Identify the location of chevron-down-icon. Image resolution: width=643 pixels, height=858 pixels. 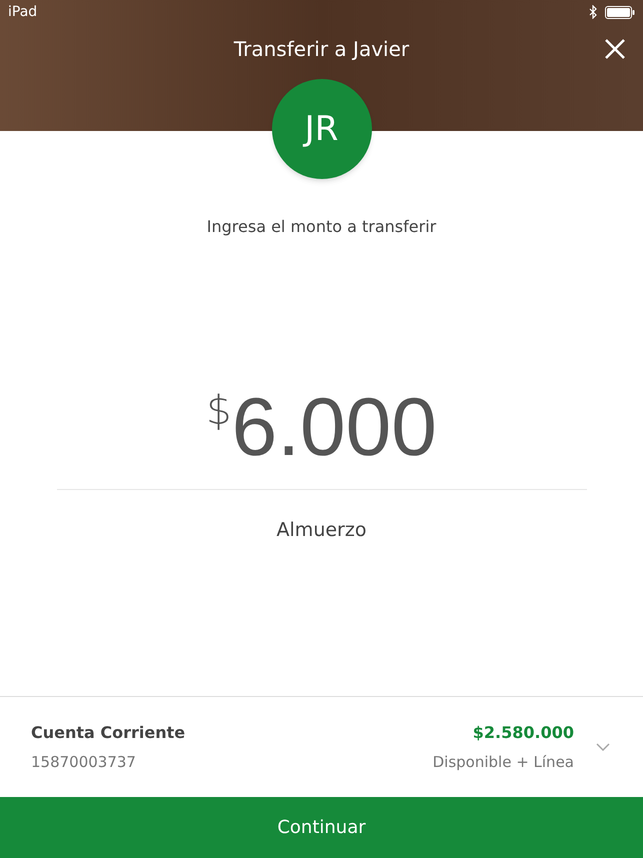
(603, 747).